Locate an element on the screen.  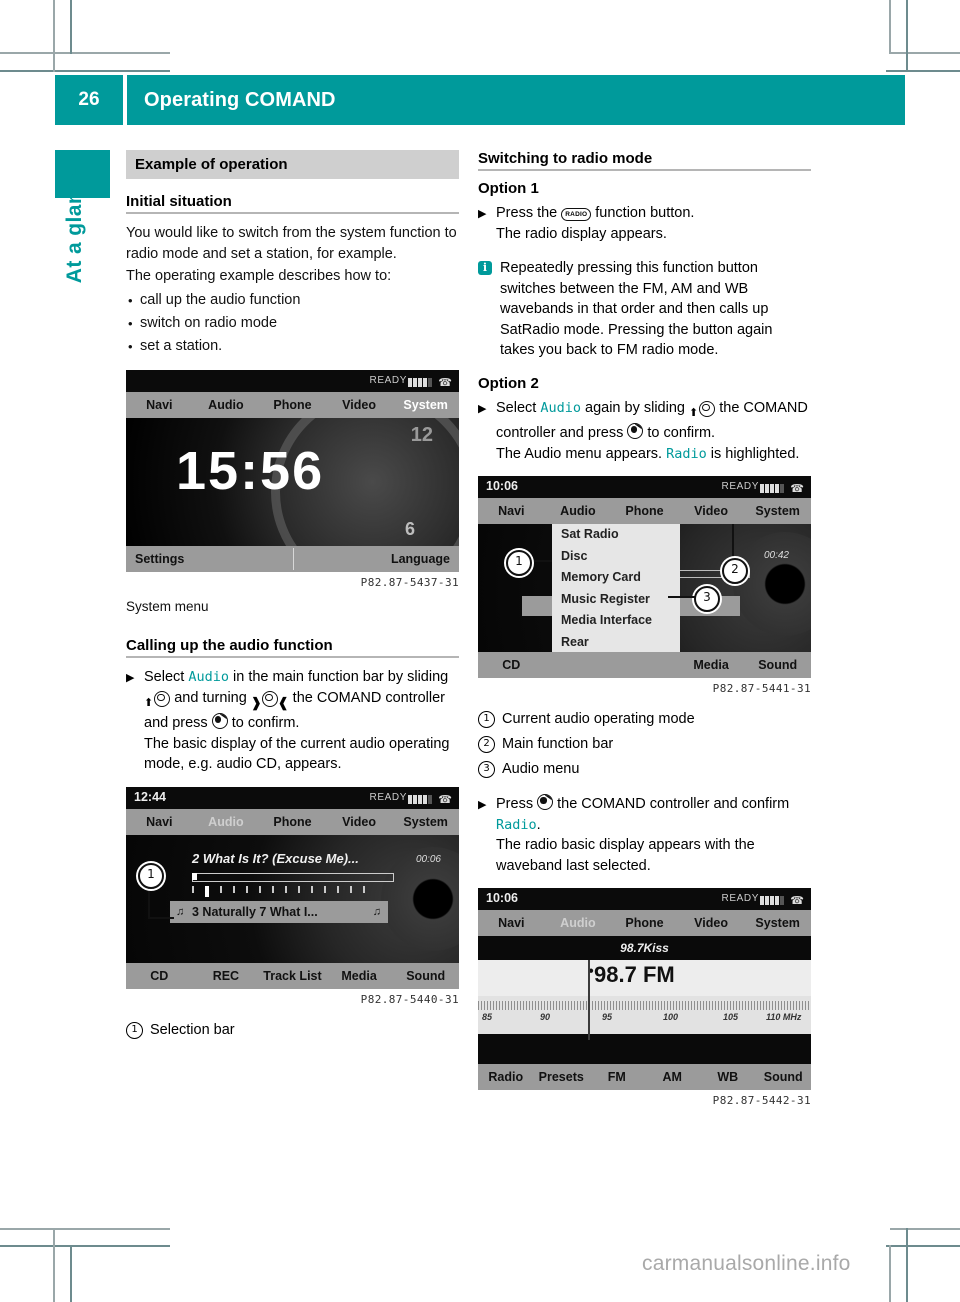
legend-row: 3 Audio menu is located at coordinates (644, 769).